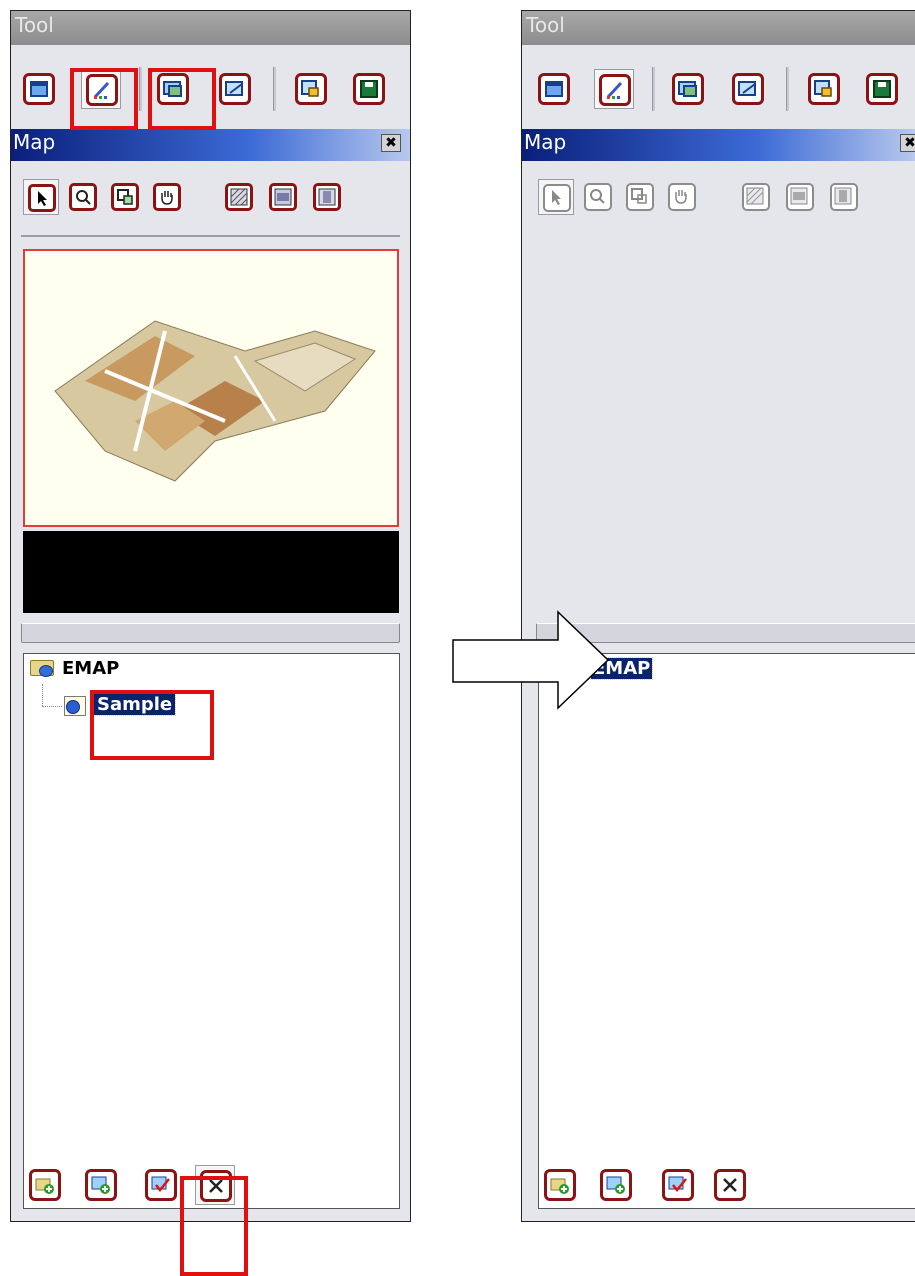 The image size is (915, 1276). What do you see at coordinates (718, 91) in the screenshot?
I see `main-toolbar-right` at bounding box center [718, 91].